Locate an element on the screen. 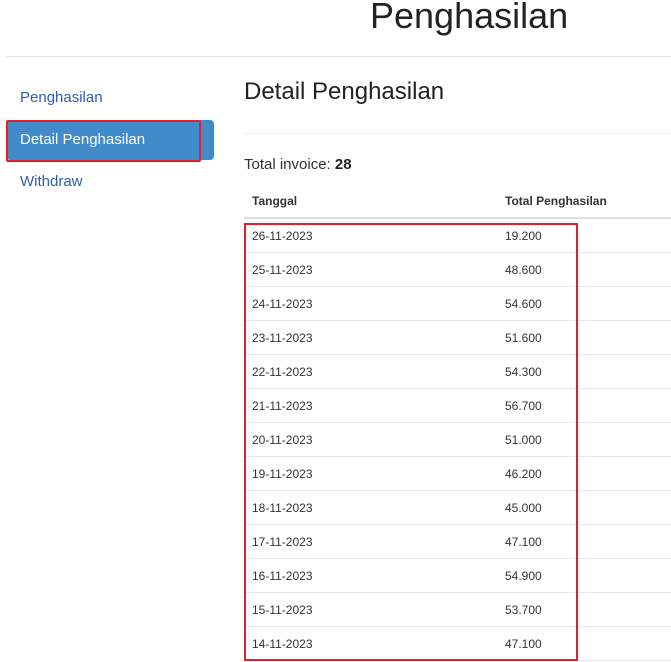 The width and height of the screenshot is (671, 662). table-row: 14-11-2023 47.100 is located at coordinates (457, 643).